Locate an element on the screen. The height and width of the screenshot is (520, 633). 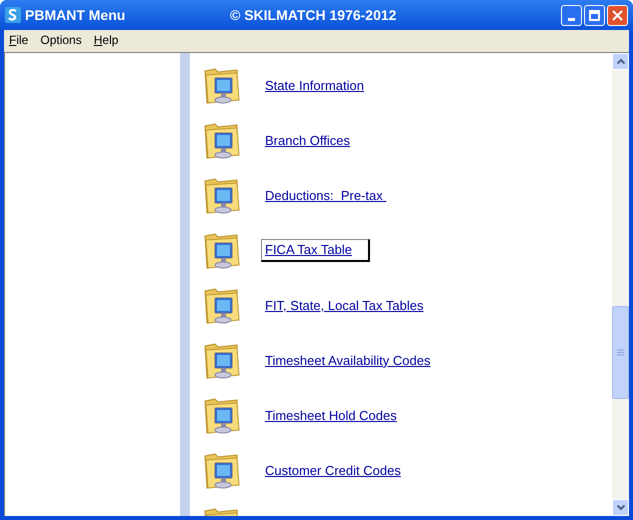
window-subtitle: © SKILMATCH 1976-2012 is located at coordinates (313, 15).